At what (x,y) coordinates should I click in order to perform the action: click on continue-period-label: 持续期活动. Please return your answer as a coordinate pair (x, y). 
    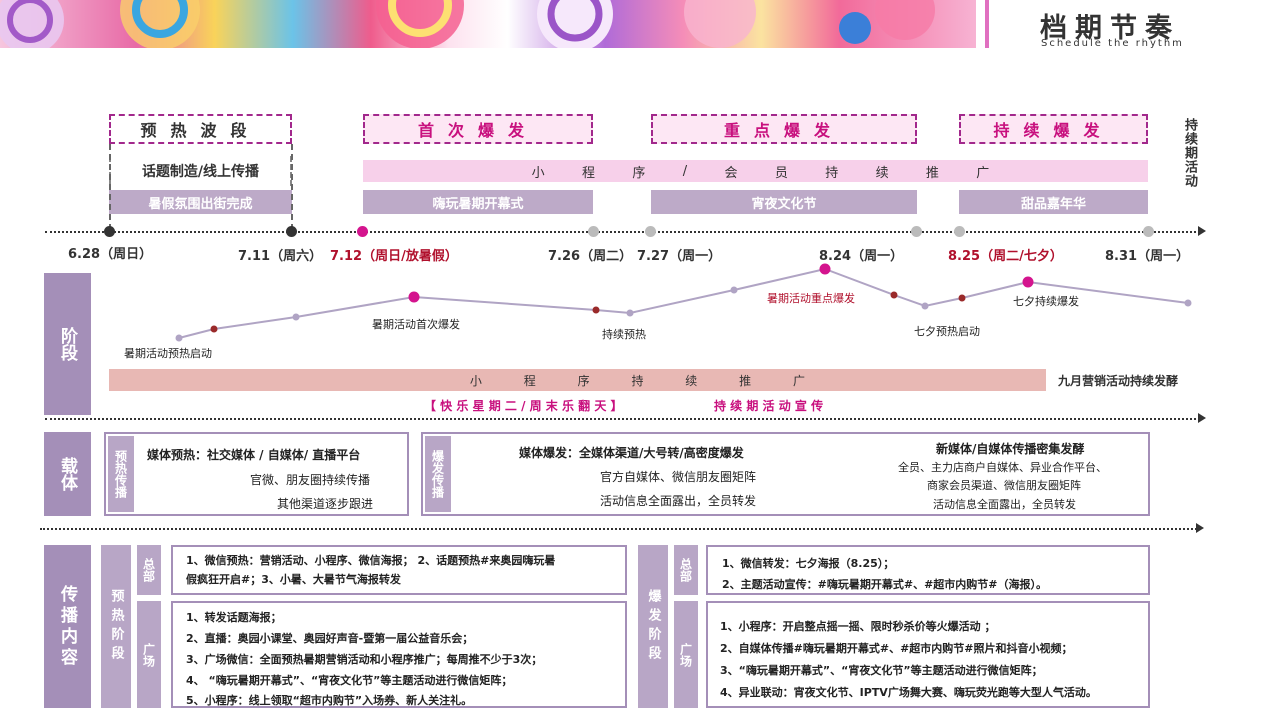
    Looking at the image, I should click on (1189, 153).